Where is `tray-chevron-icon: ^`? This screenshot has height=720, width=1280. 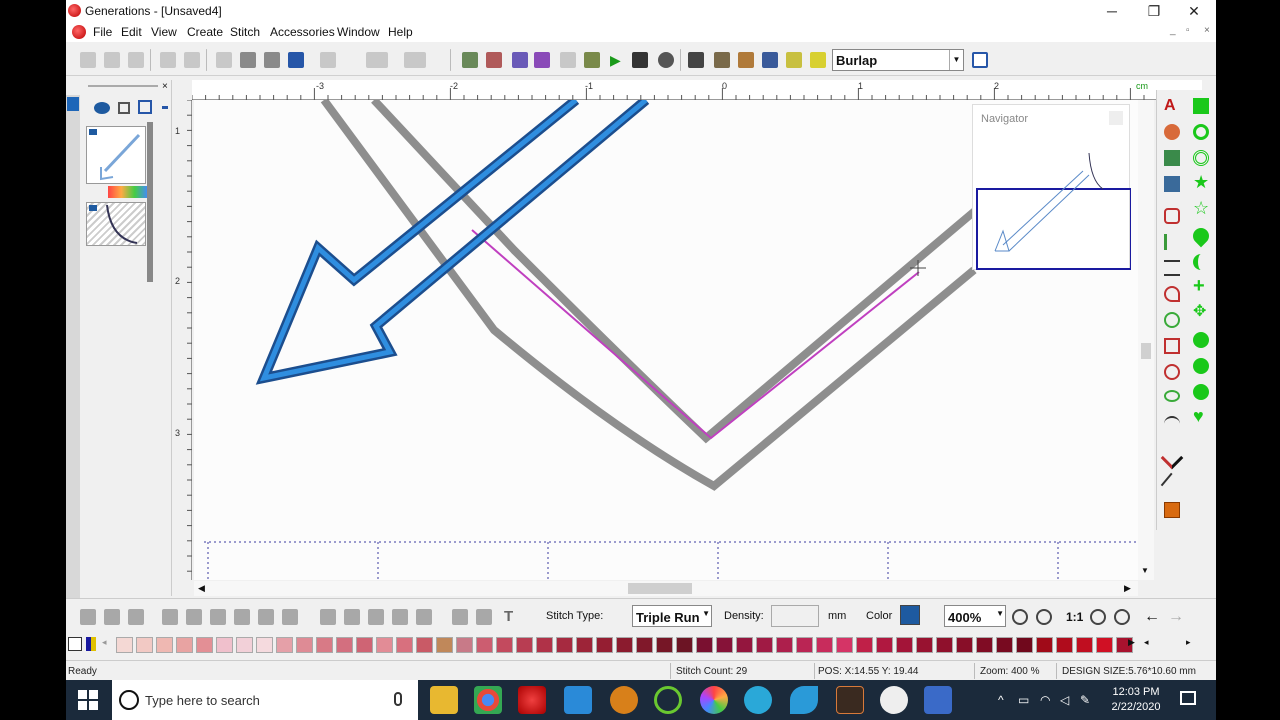 tray-chevron-icon: ^ is located at coordinates (1001, 700).